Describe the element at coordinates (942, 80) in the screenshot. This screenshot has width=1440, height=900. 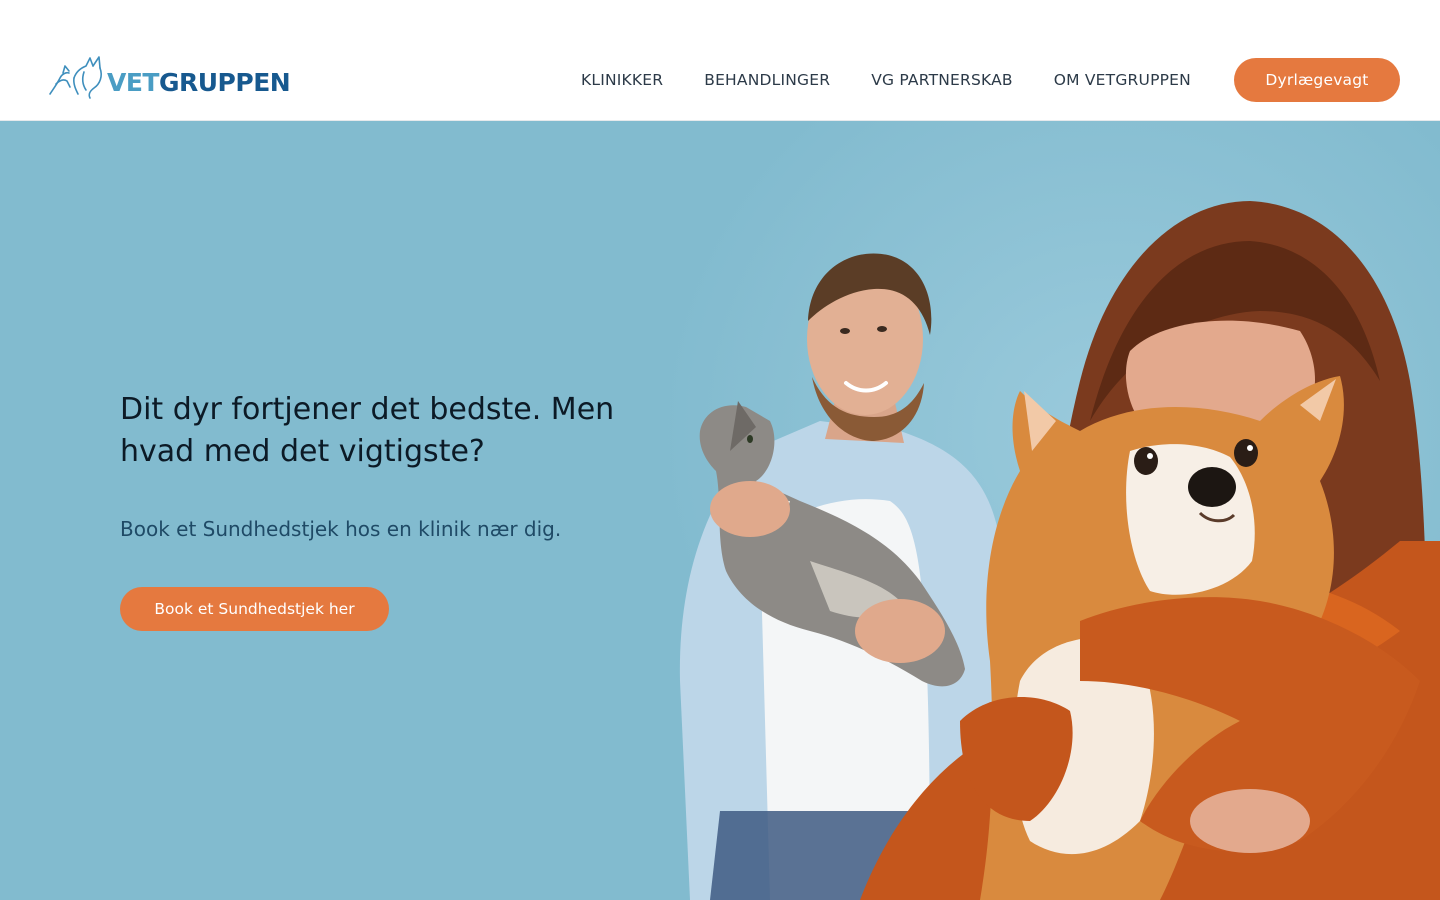
I see `nav-item-vg-partnerskab: VG PARTNERSKAB` at that location.